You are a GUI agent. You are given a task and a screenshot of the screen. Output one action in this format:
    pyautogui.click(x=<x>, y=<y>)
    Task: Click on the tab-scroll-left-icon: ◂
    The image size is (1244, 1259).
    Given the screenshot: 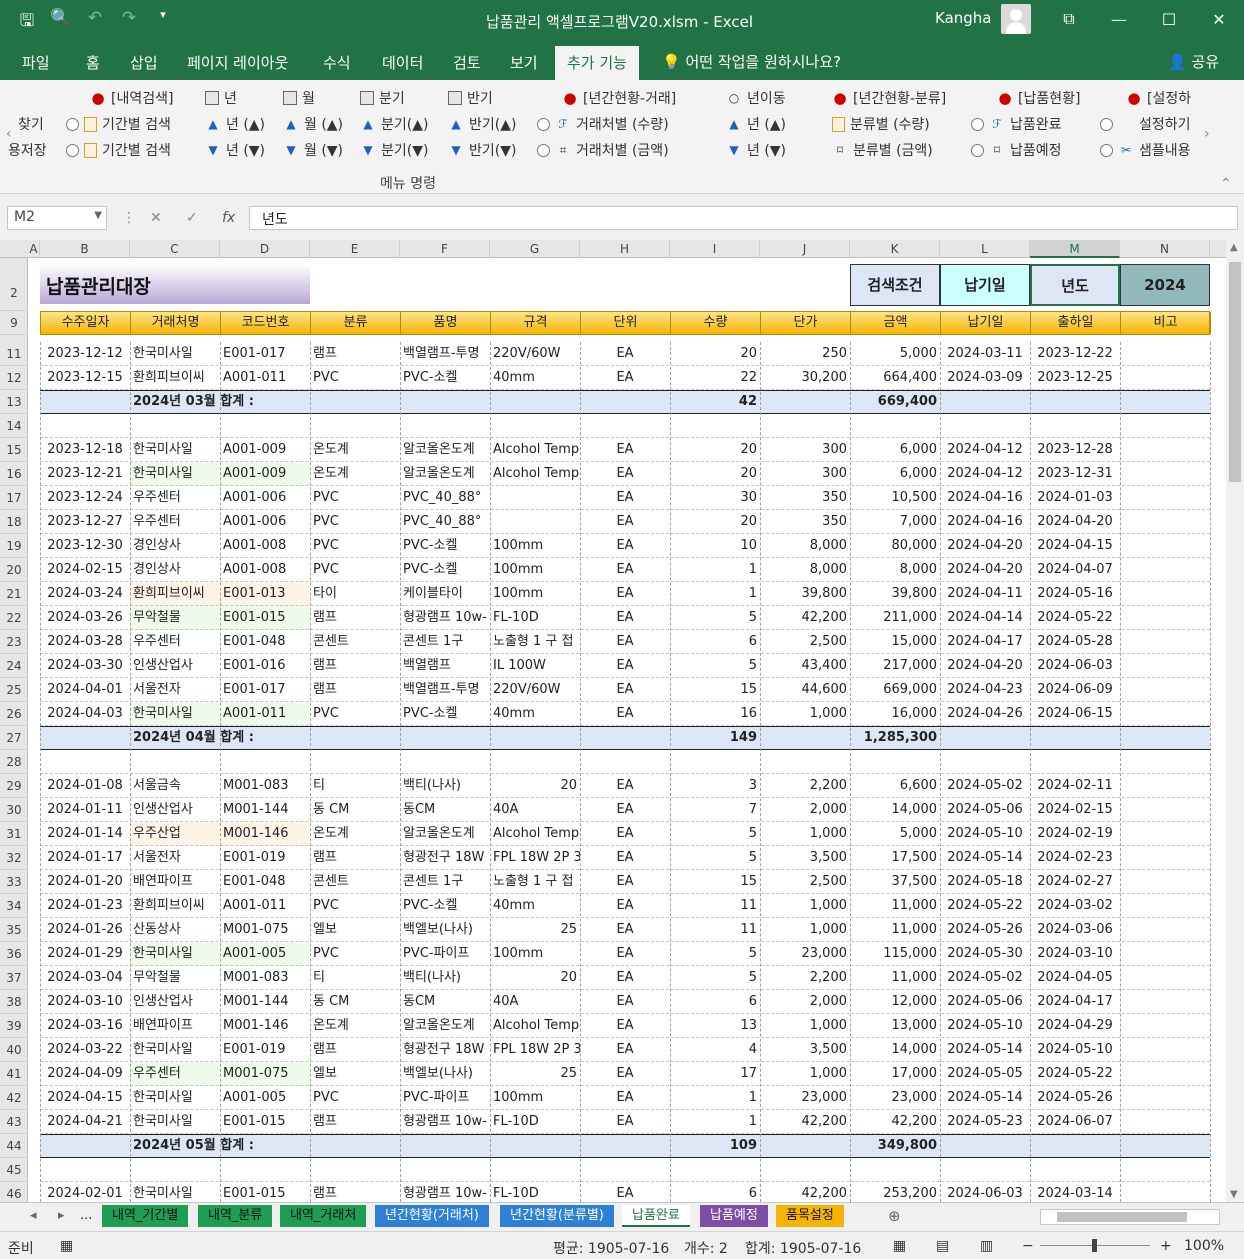 What is the action you would take?
    pyautogui.click(x=33, y=1216)
    